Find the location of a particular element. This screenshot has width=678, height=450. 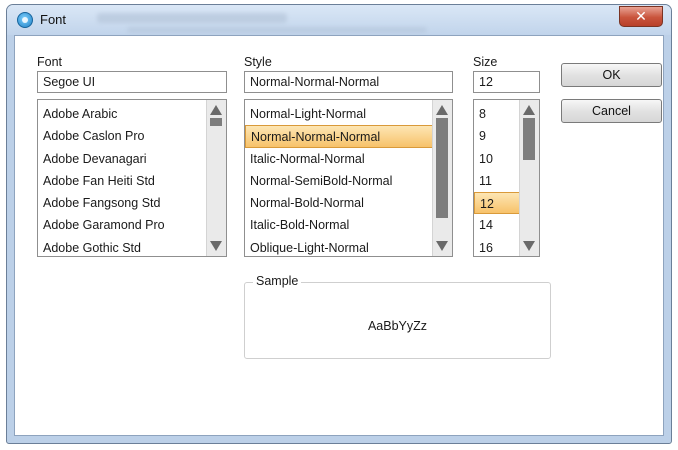

background-window-menu is located at coordinates (277, 30).